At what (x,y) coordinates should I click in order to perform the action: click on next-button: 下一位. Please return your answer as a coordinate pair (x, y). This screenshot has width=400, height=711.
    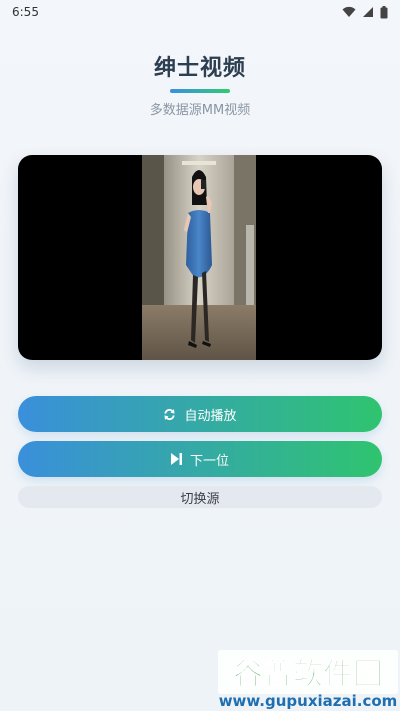
    Looking at the image, I should click on (200, 459).